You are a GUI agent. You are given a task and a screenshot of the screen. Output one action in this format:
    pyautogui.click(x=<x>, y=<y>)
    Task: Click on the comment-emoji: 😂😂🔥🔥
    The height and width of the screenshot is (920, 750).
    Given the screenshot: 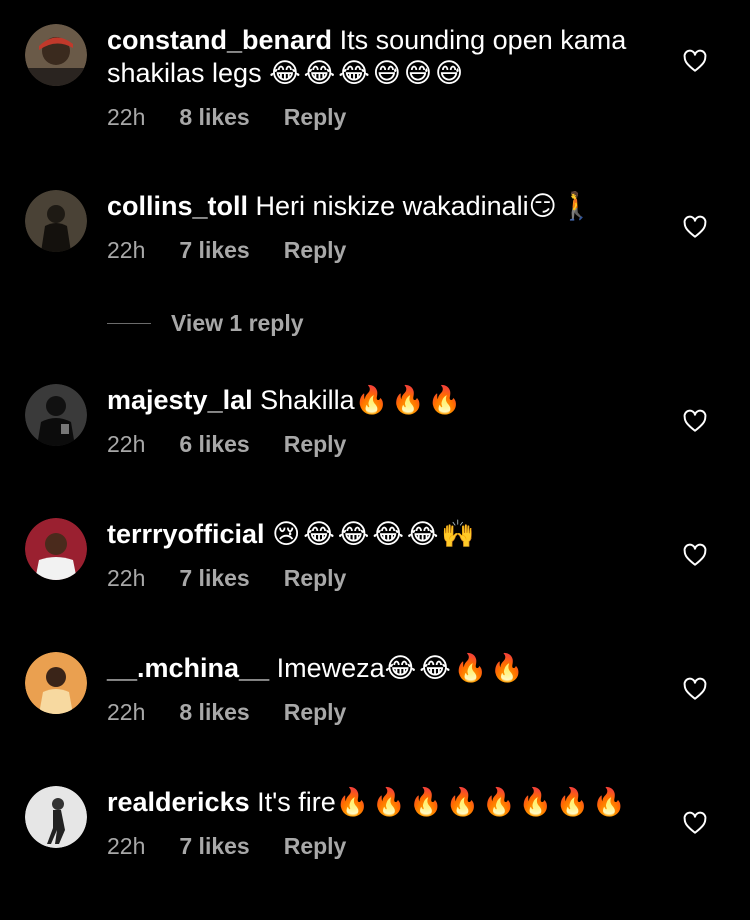 What is the action you would take?
    pyautogui.click(x=455, y=668)
    